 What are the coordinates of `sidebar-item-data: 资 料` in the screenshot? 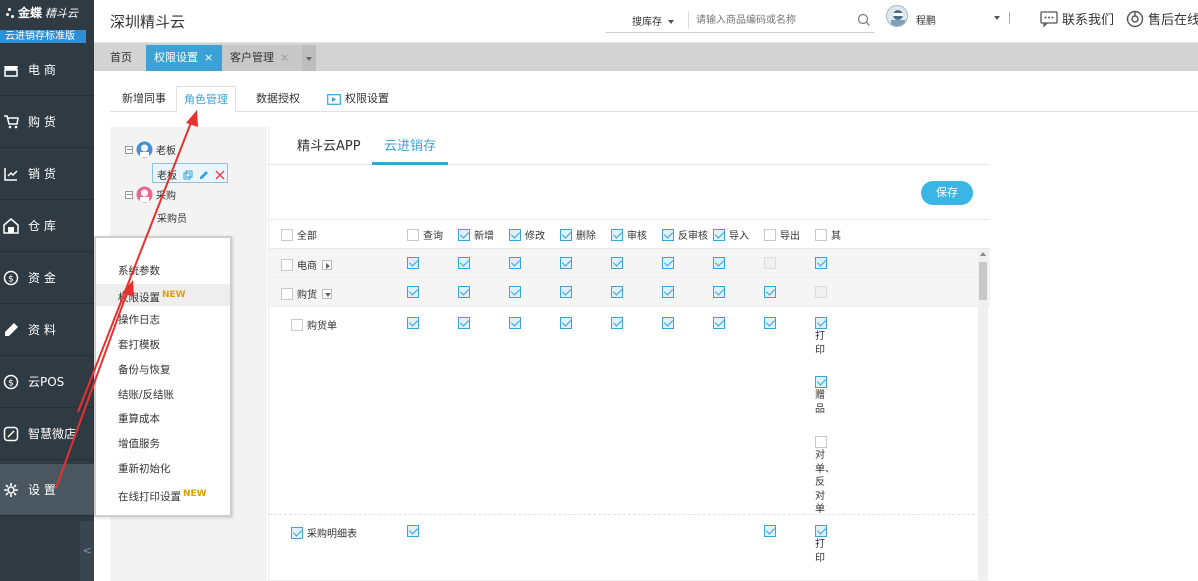 It's located at (47, 330).